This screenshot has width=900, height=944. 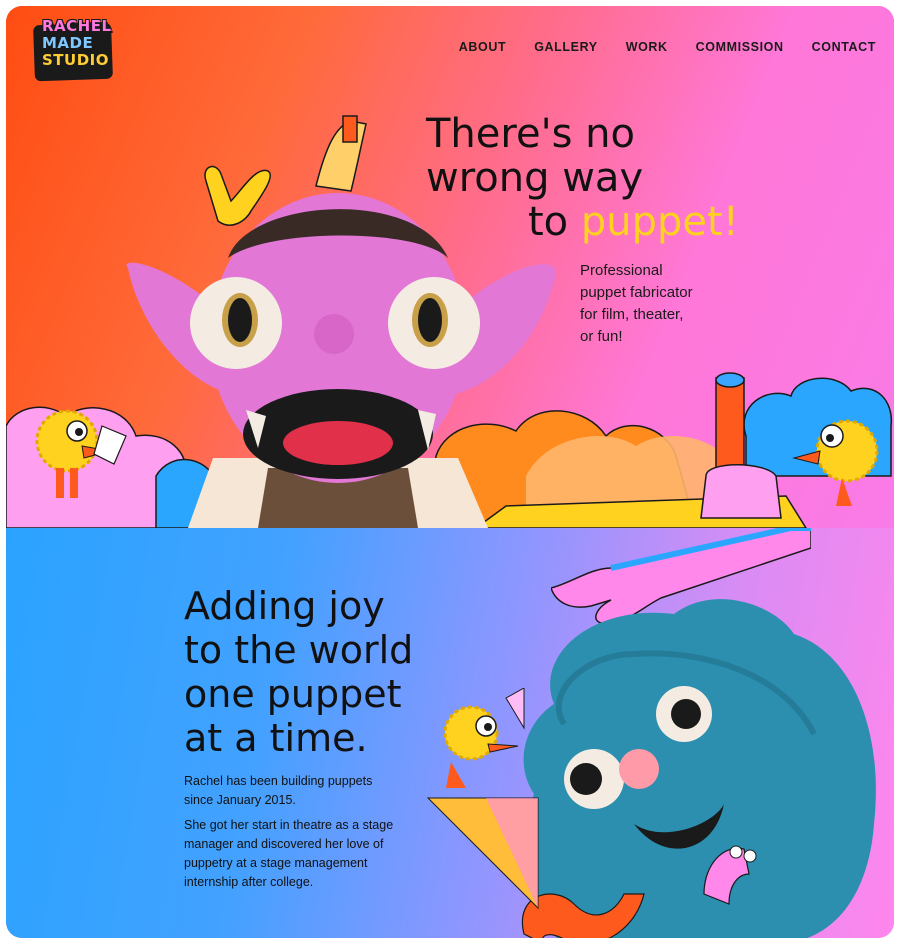 I want to click on yellow-bird-icon-right, so click(x=835, y=462).